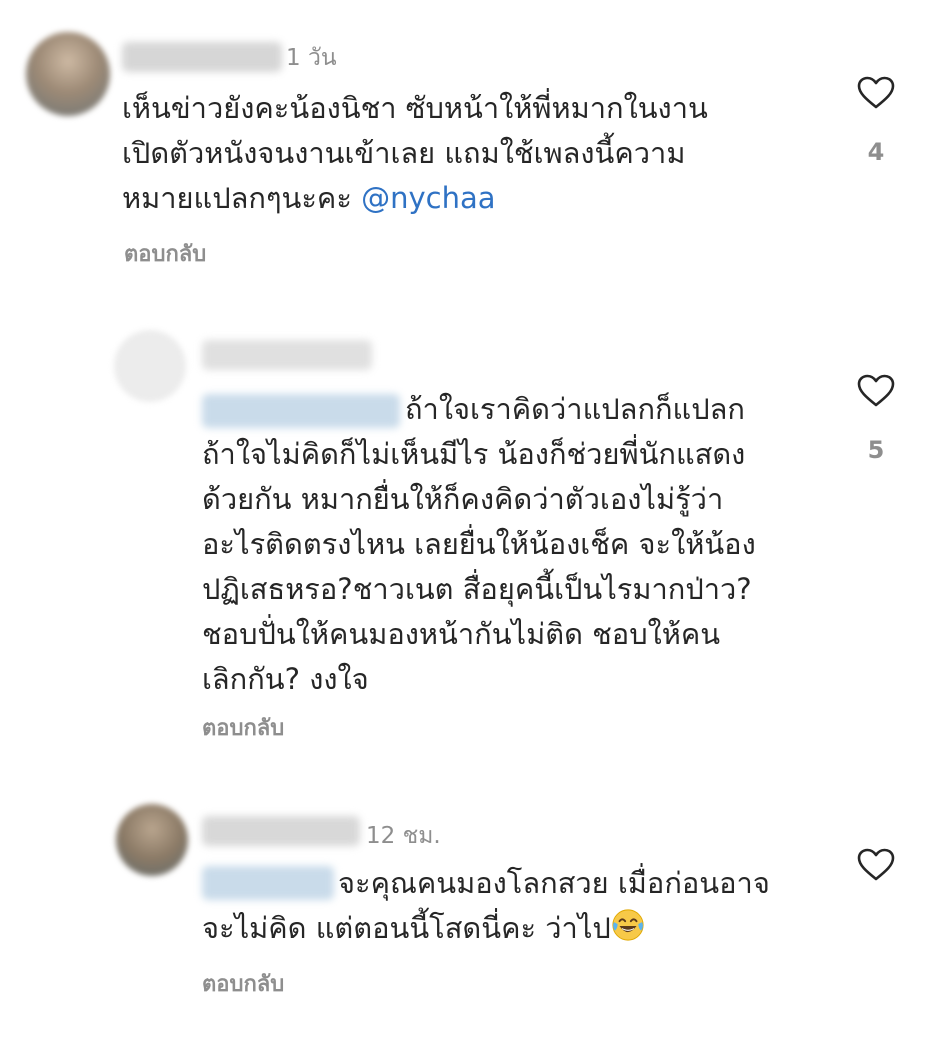  I want to click on comment-line: จะไม่คิด แต่ตอนนี้โสดนี่คะ ว่าไป, so click(486, 928).